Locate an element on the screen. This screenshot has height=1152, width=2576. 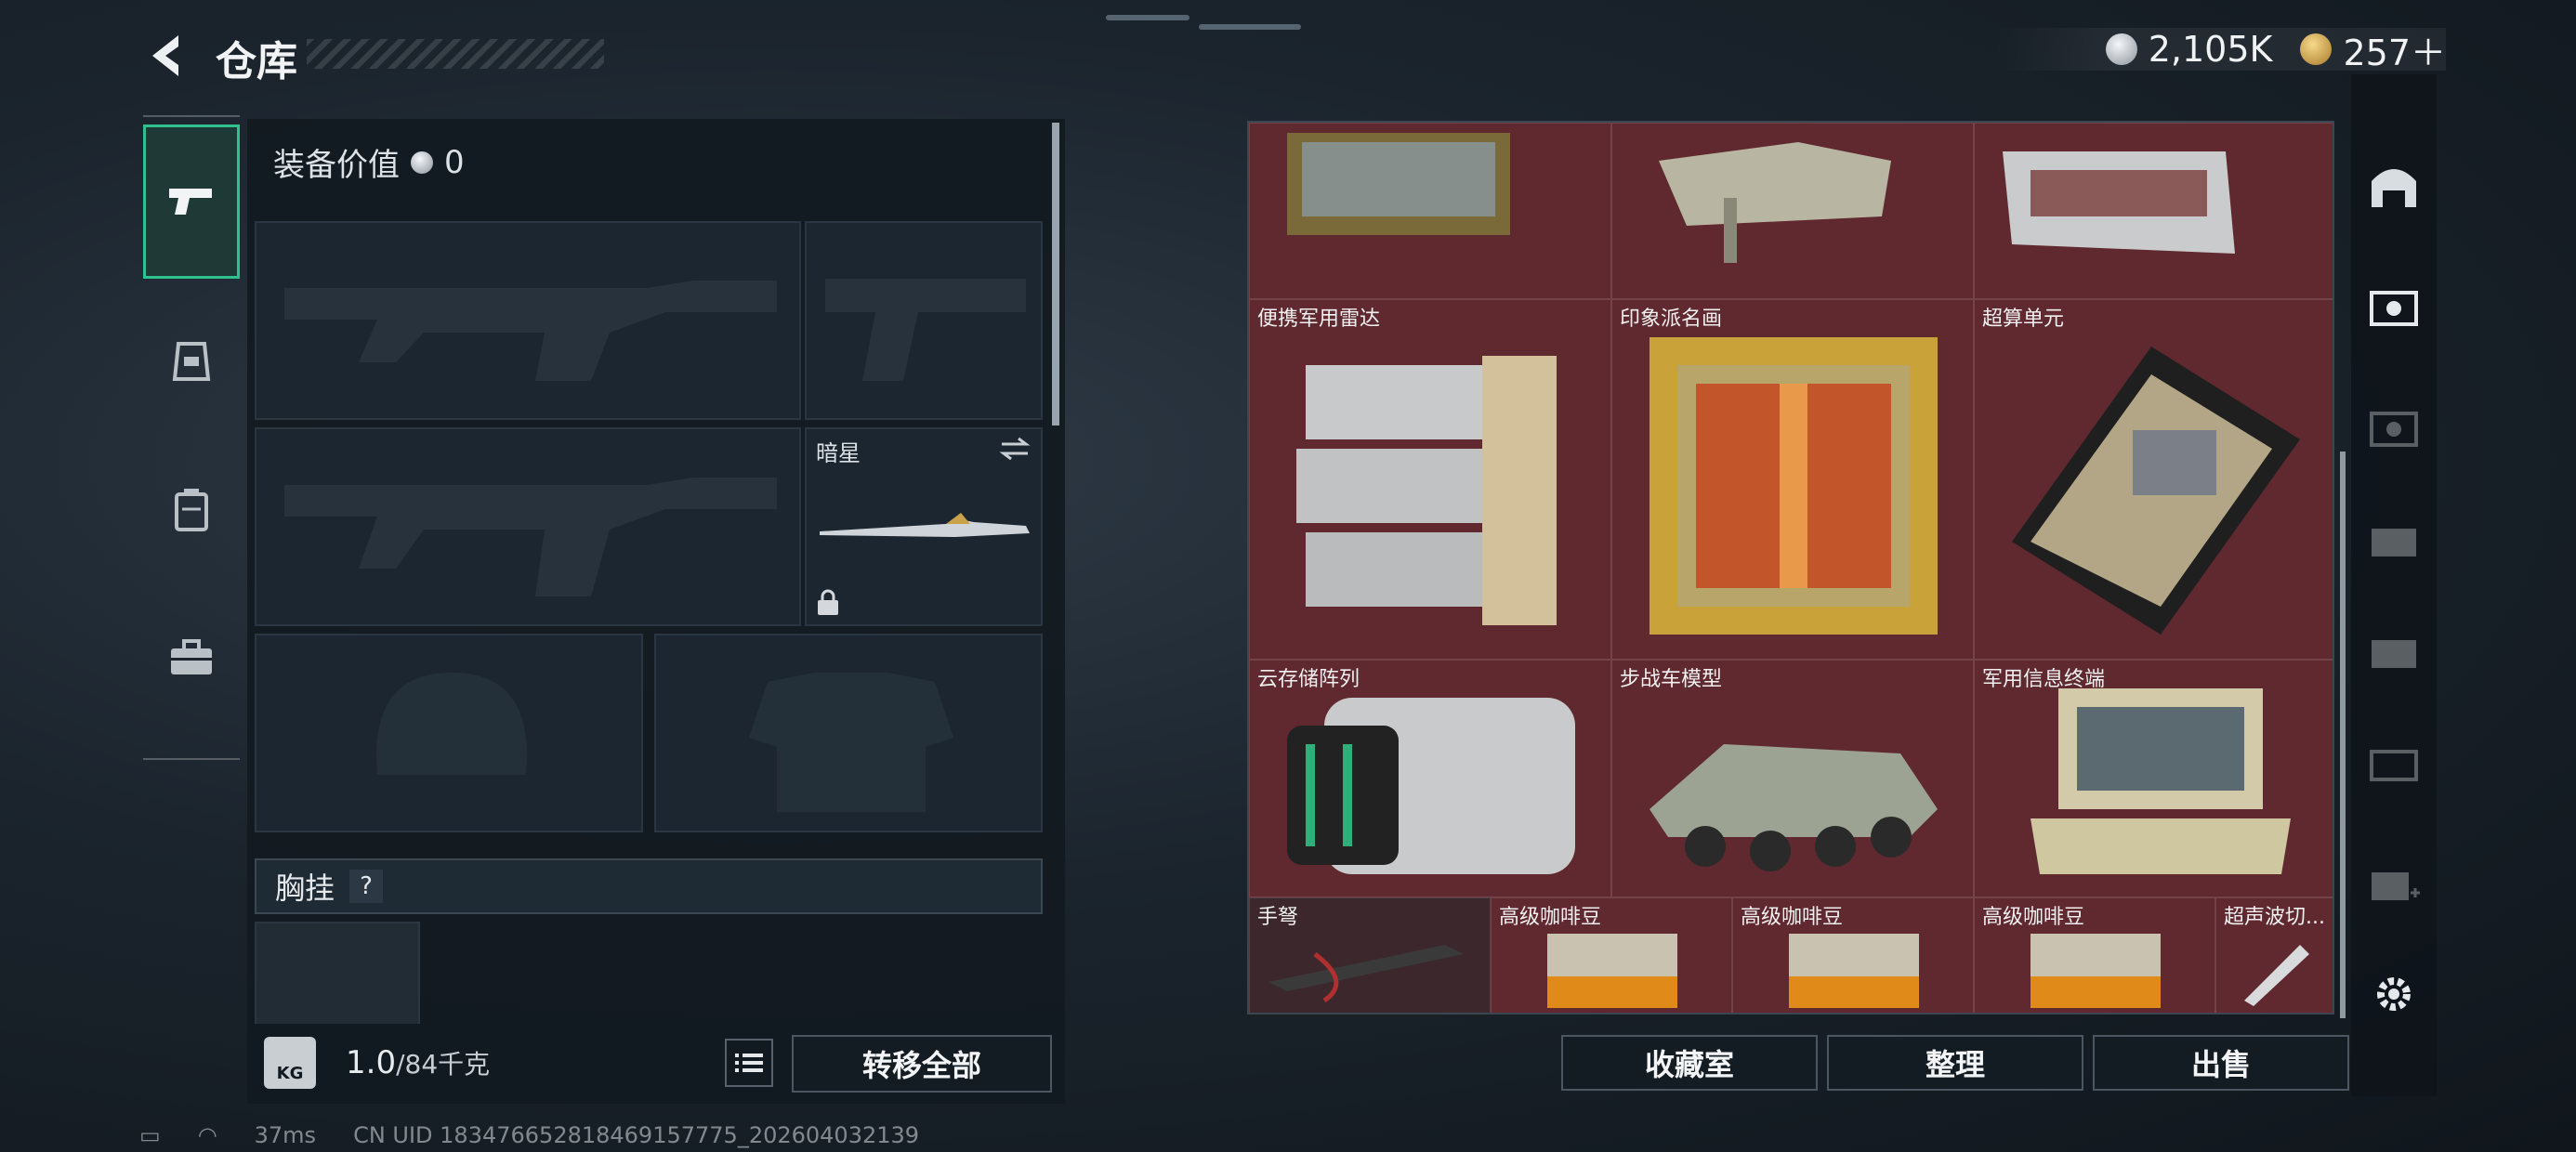
vault-icon is located at coordinates (2394, 188).